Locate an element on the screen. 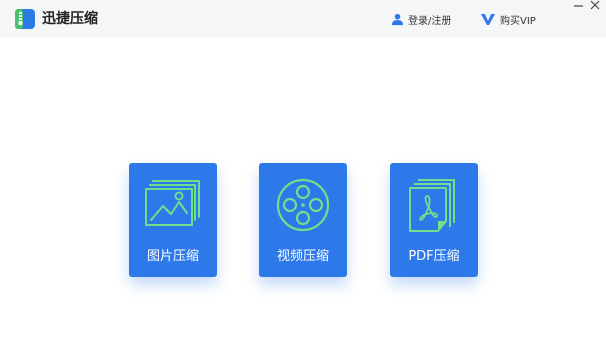 This screenshot has height=356, width=606. pdf-document-icon is located at coordinates (432, 205).